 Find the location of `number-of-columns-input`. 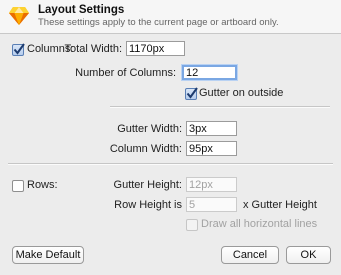

number-of-columns-input is located at coordinates (209, 72).